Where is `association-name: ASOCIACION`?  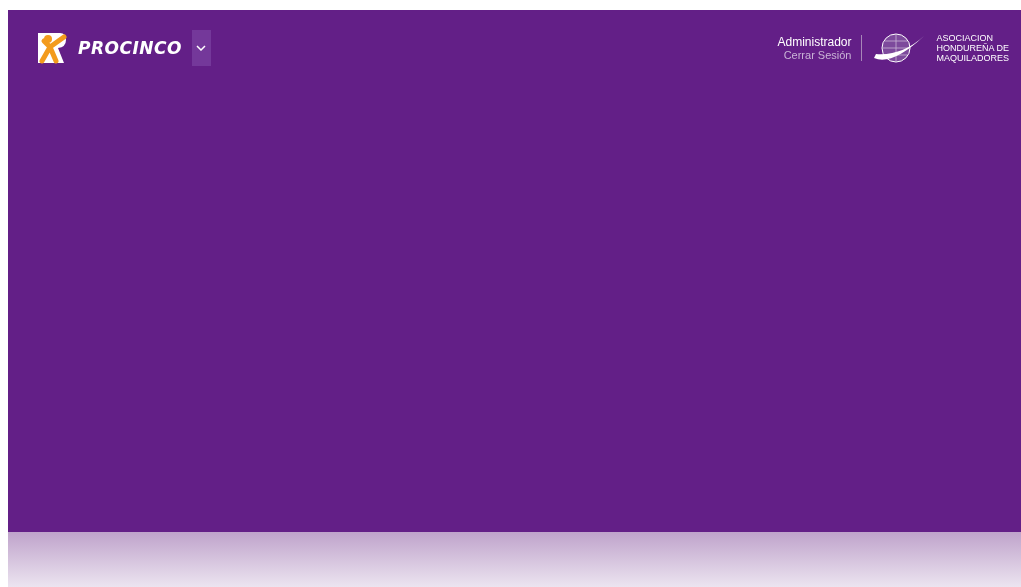 association-name: ASOCIACION is located at coordinates (965, 38).